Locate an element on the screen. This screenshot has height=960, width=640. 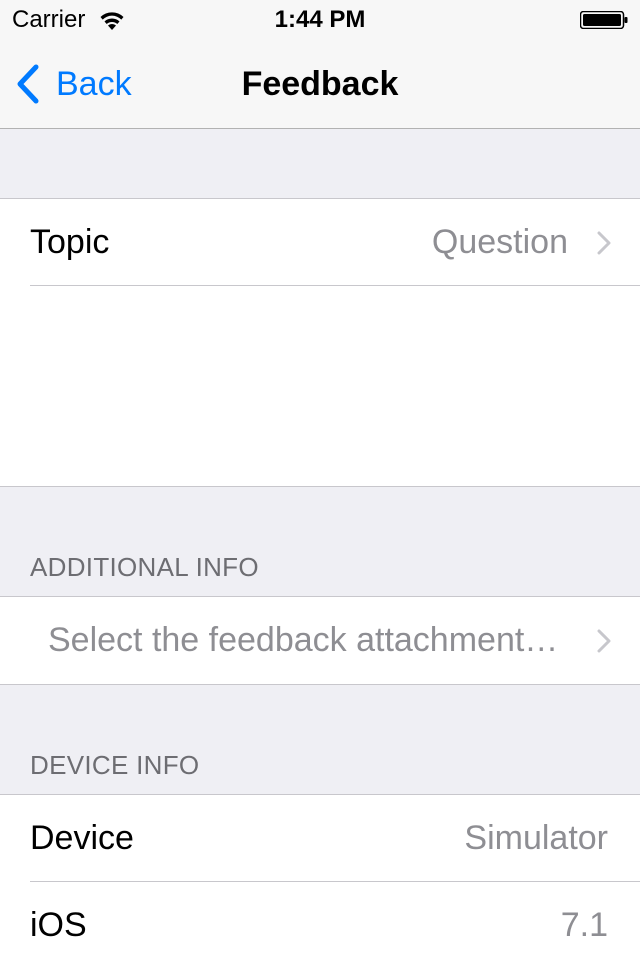
ios-value: 7.1 is located at coordinates (584, 925).